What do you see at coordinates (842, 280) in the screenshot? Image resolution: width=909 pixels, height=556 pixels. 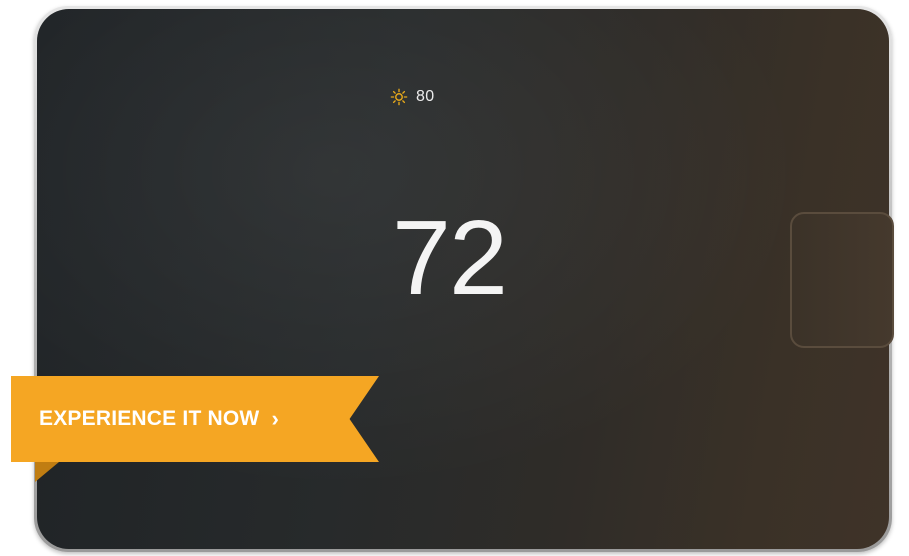 I see `side-slider-tab` at bounding box center [842, 280].